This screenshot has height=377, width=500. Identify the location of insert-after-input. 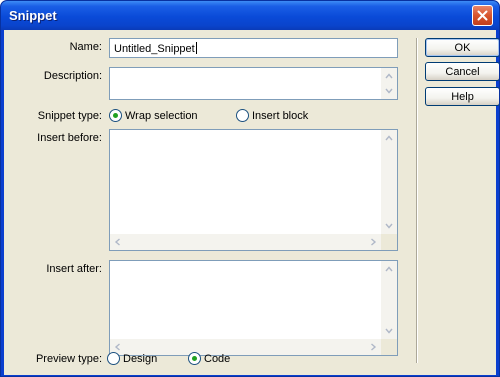
(253, 308).